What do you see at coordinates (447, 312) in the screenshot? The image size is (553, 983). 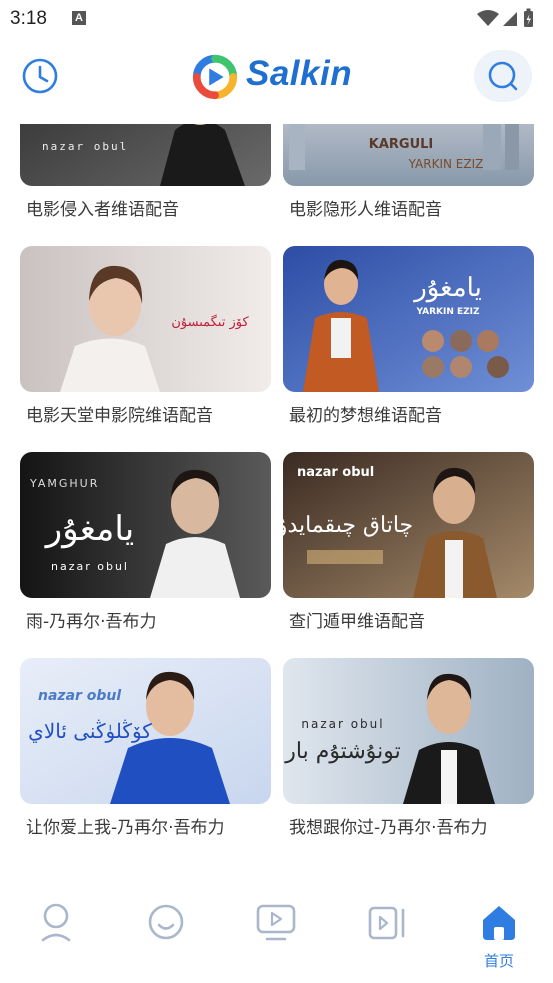 I see `thumb-text: YARKIN EZIZ` at bounding box center [447, 312].